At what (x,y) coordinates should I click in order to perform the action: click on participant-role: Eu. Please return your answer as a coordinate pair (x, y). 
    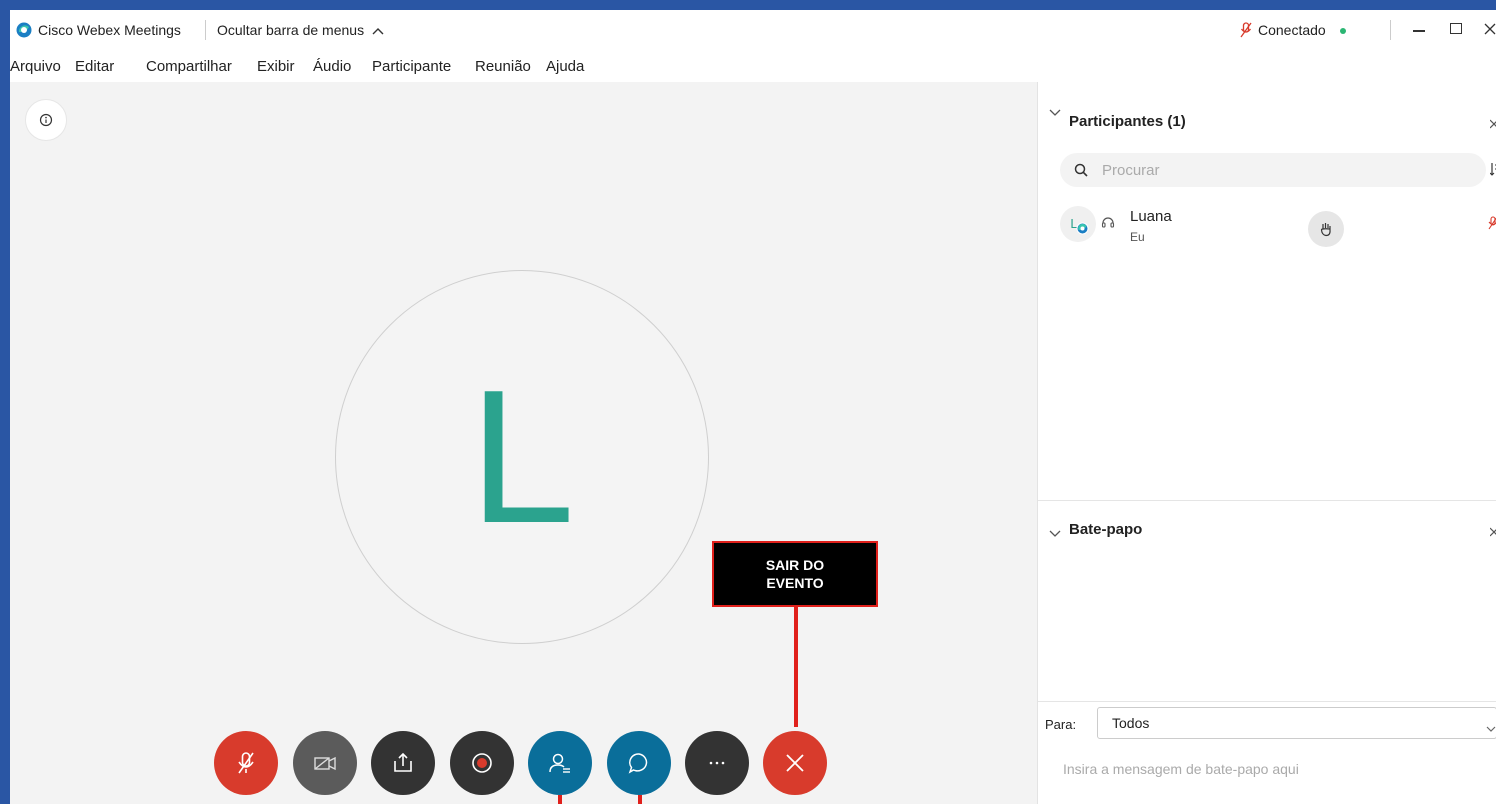
    Looking at the image, I should click on (1137, 237).